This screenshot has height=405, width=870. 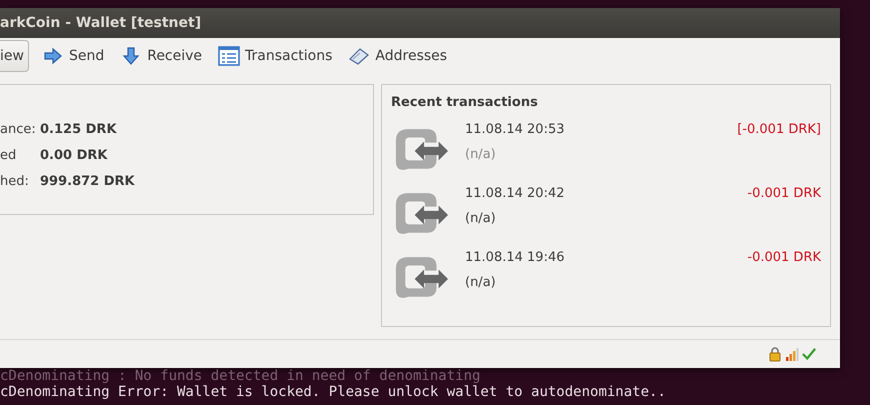 What do you see at coordinates (514, 193) in the screenshot?
I see `transaction-date: 11.08.14 20:42` at bounding box center [514, 193].